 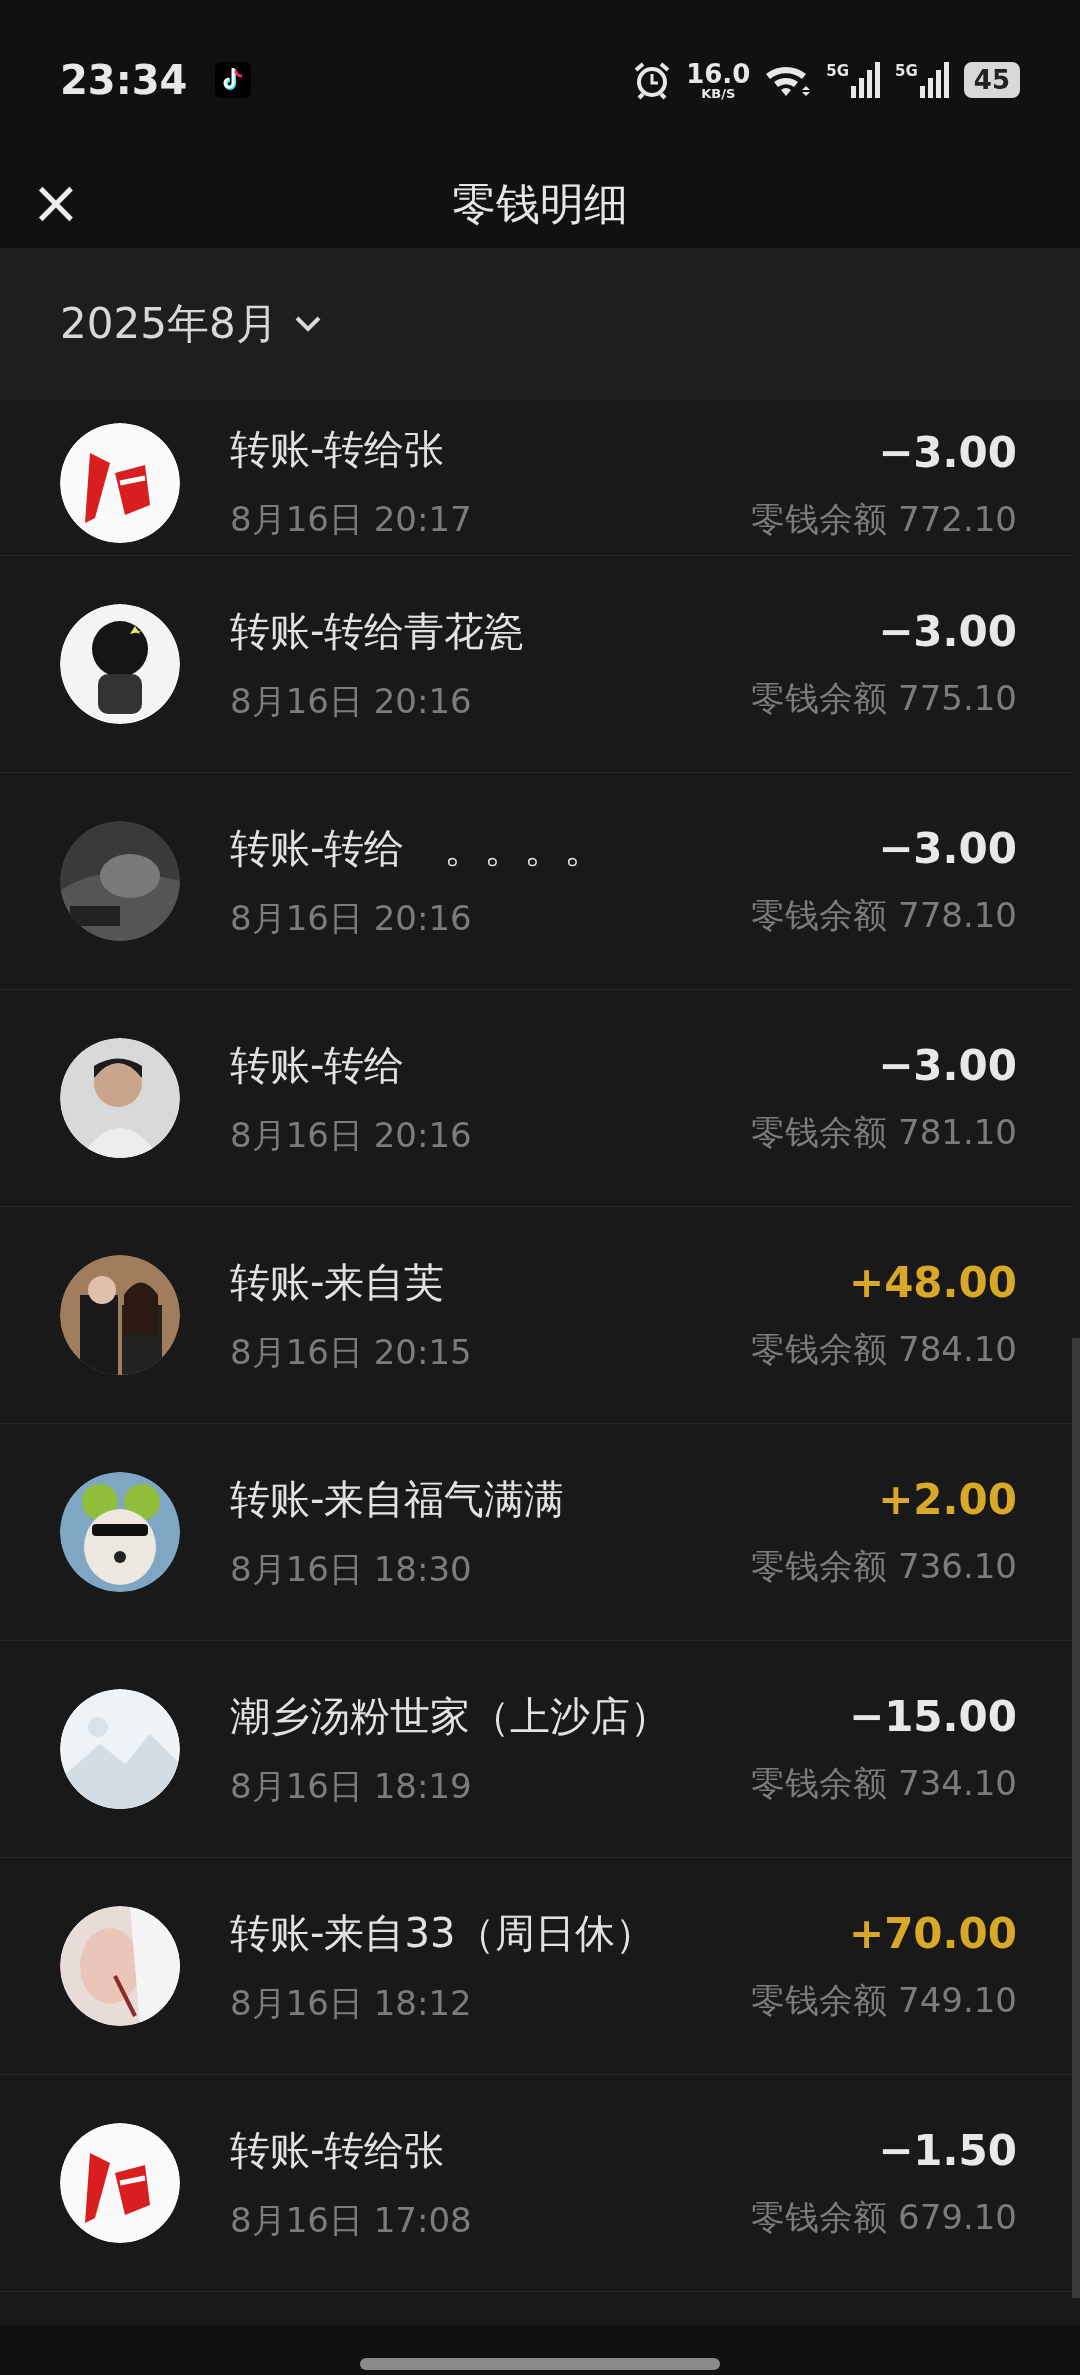 I want to click on balance-text: 零钱余额 781.10, so click(x=884, y=1132).